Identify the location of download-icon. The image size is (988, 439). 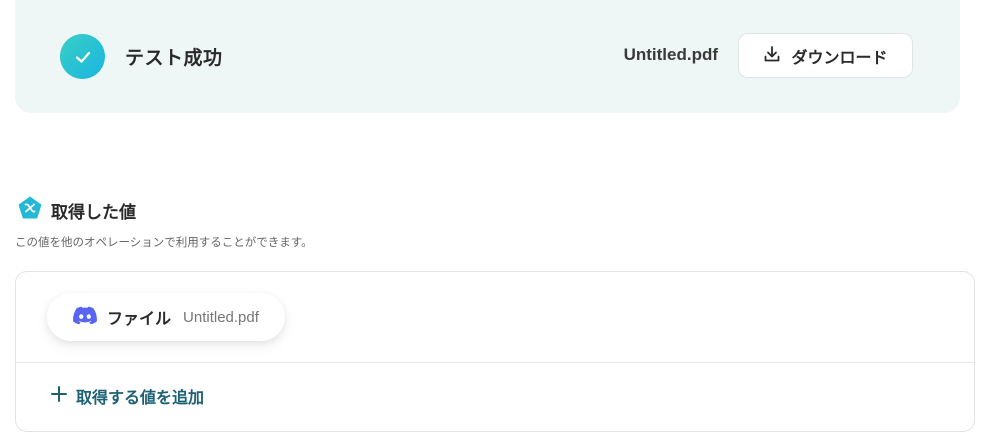
(772, 56).